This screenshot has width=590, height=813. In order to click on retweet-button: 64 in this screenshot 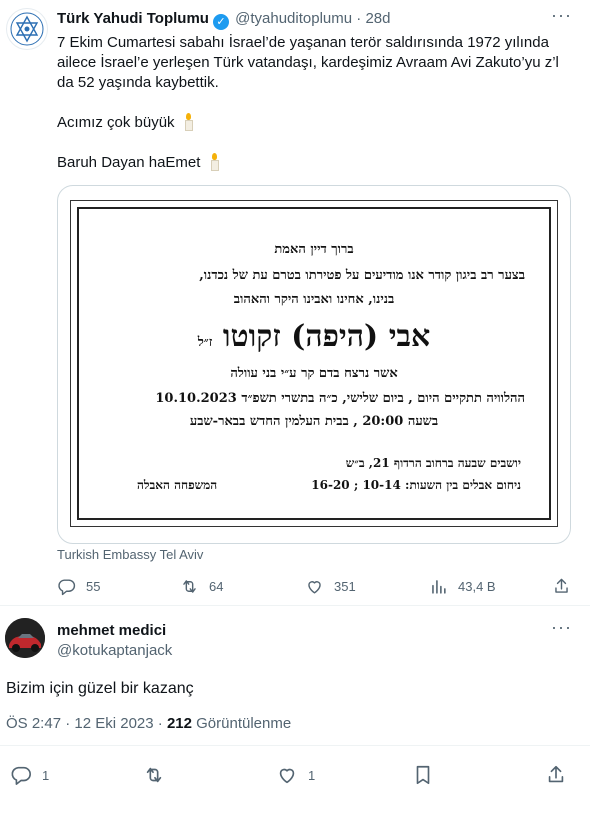, I will do `click(201, 586)`.